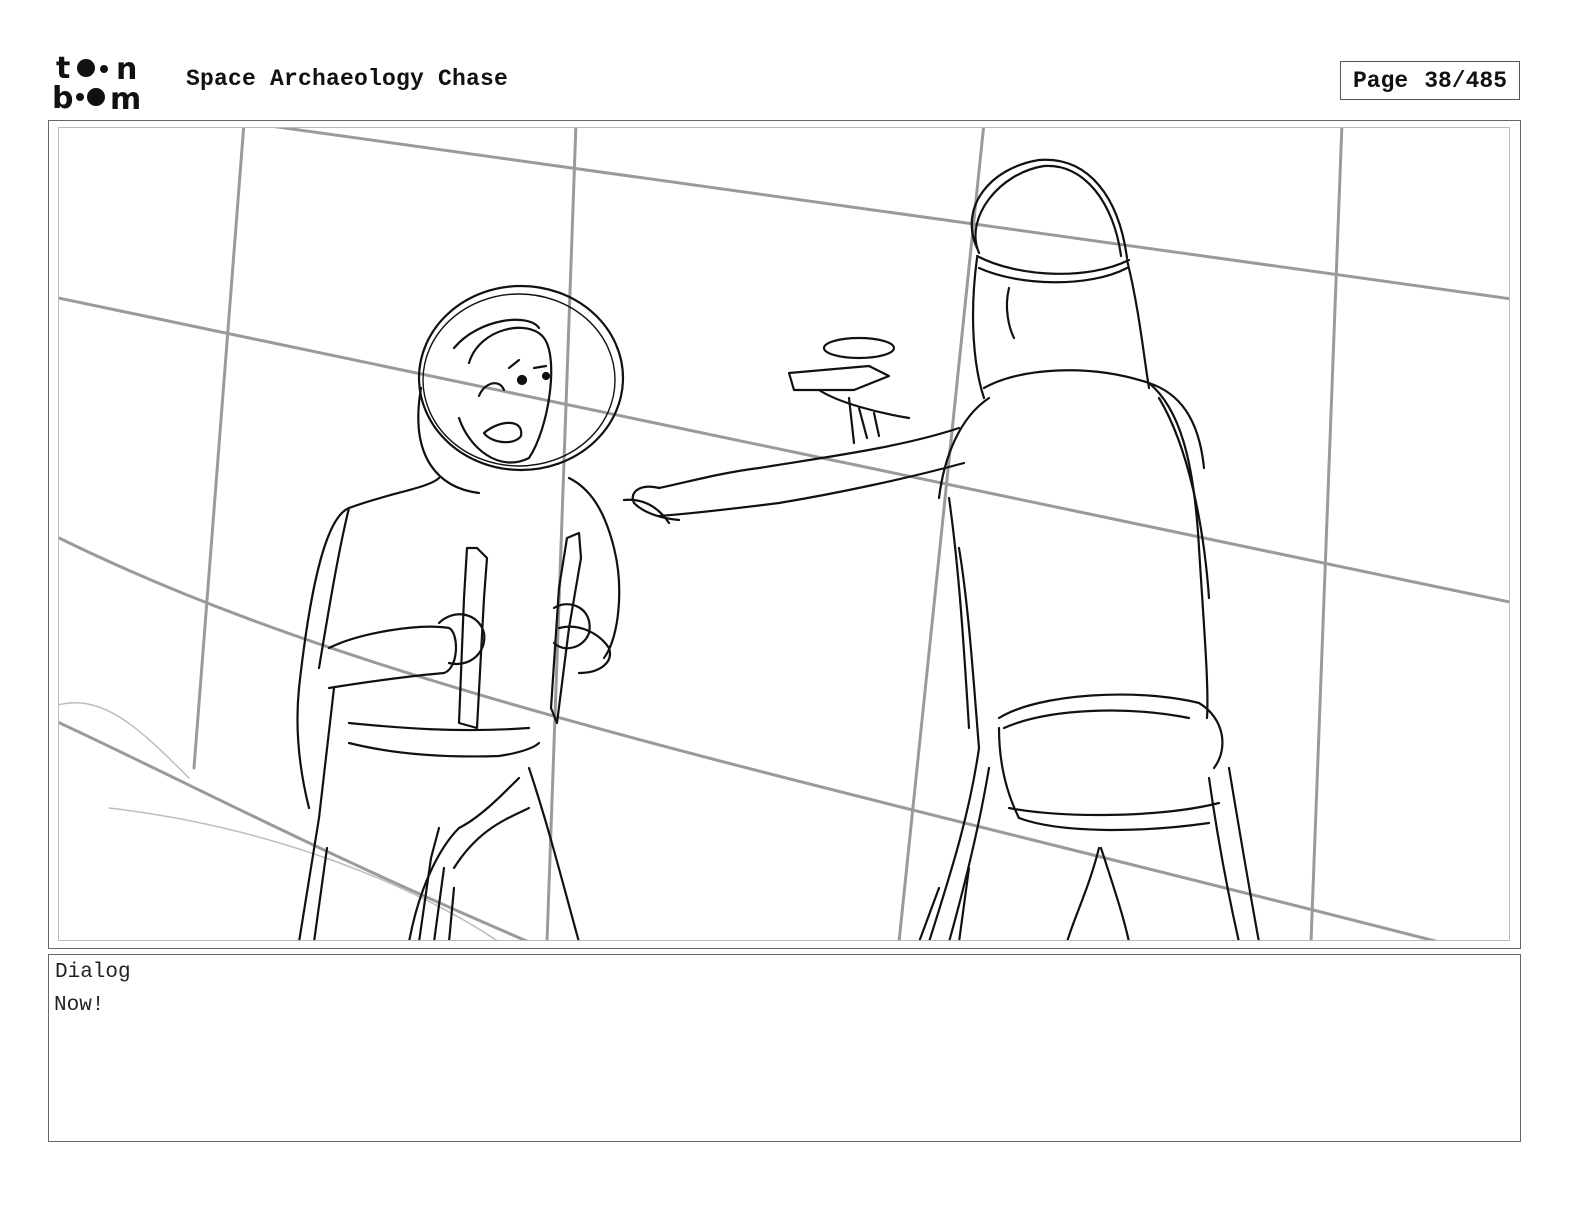 The width and height of the screenshot is (1584, 1224). Describe the element at coordinates (62, 96) in the screenshot. I see `svg-text: b` at that location.